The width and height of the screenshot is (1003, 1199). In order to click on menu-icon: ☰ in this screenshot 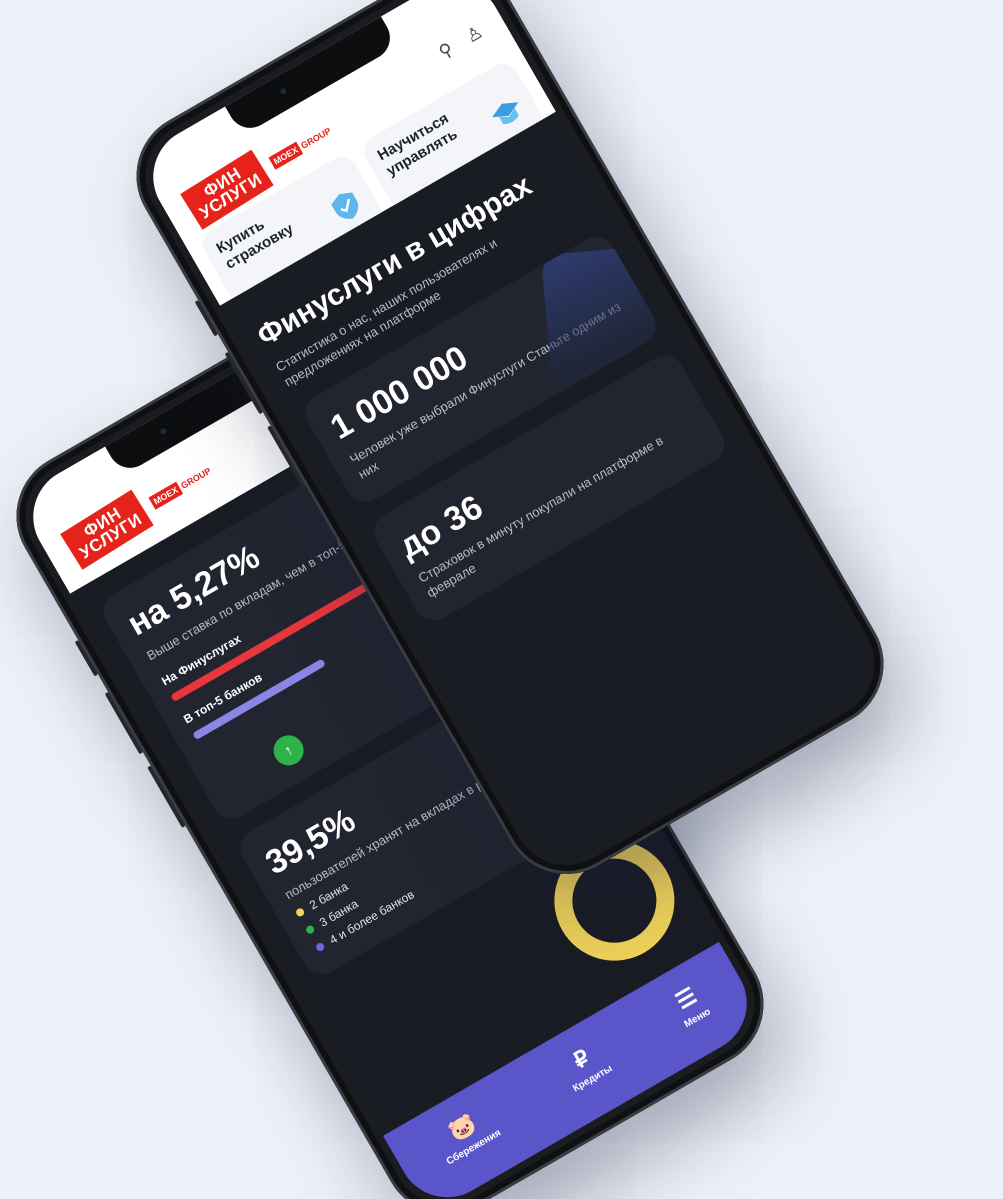, I will do `click(686, 998)`.